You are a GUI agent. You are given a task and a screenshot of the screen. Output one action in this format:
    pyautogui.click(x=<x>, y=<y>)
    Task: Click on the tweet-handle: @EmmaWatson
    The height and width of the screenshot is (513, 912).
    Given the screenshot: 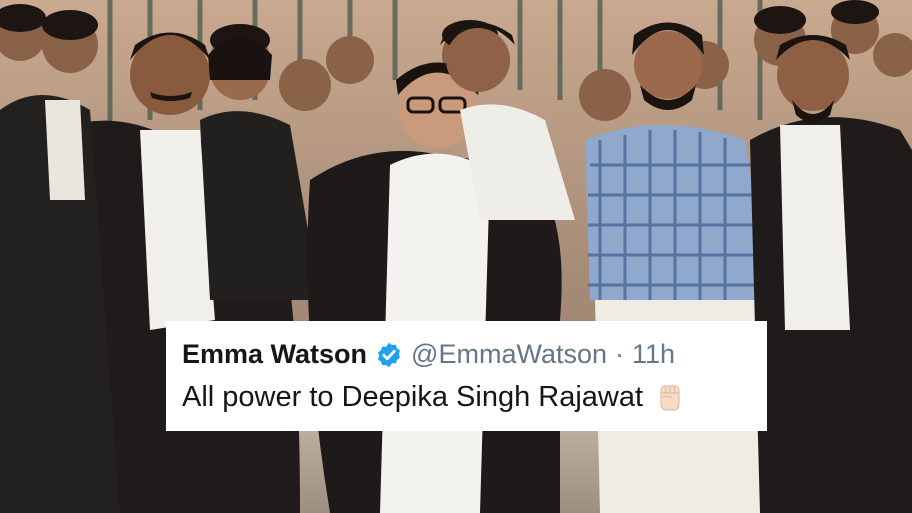 What is the action you would take?
    pyautogui.click(x=509, y=354)
    